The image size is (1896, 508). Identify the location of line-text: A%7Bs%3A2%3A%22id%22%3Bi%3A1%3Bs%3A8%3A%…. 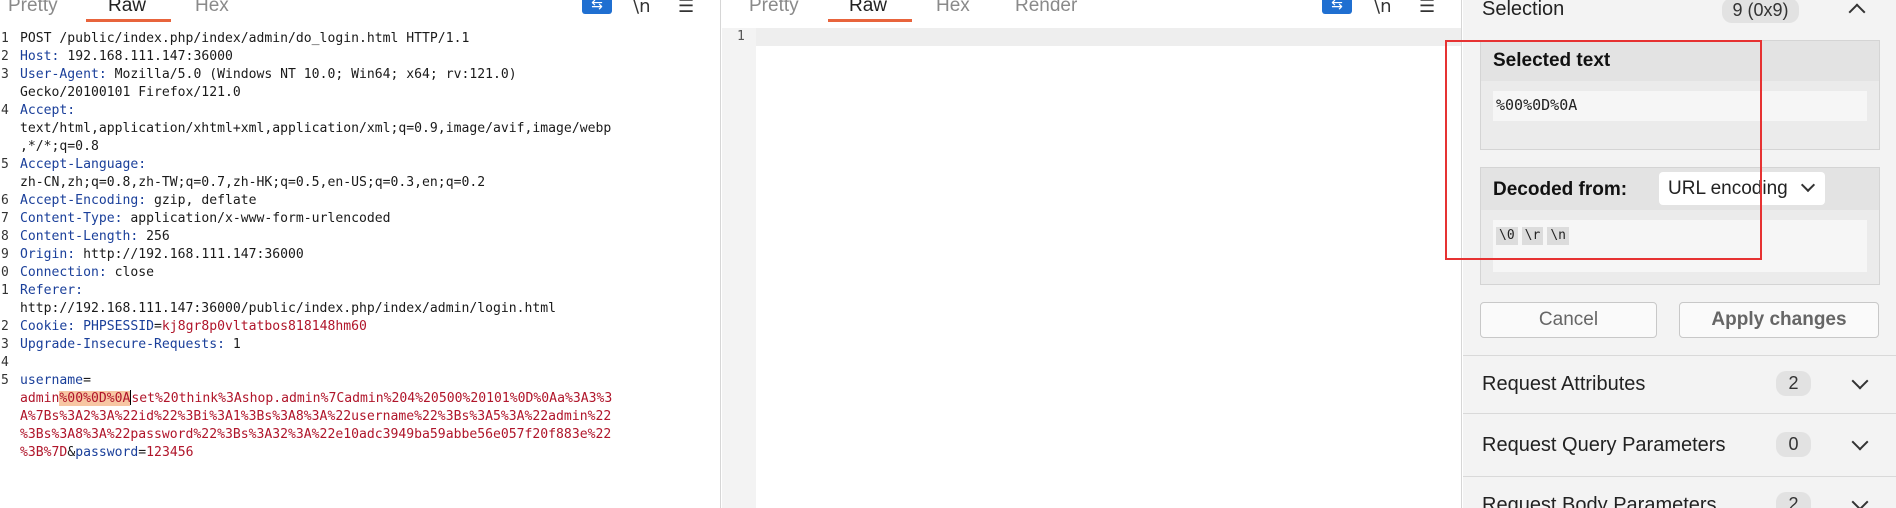
(315, 417).